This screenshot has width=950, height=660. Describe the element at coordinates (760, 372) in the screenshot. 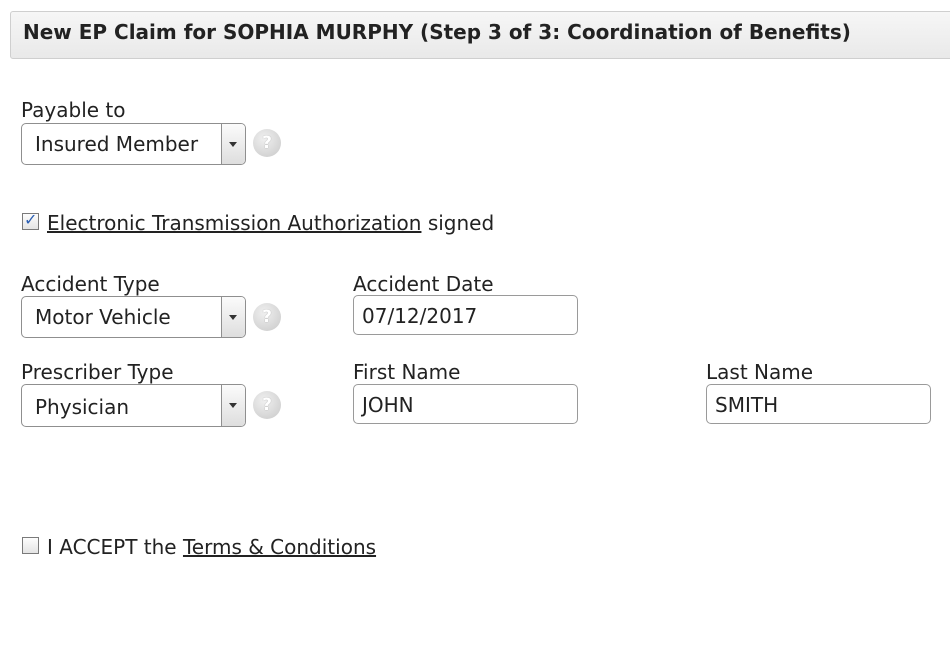

I see `last-name-label: Last Name` at that location.